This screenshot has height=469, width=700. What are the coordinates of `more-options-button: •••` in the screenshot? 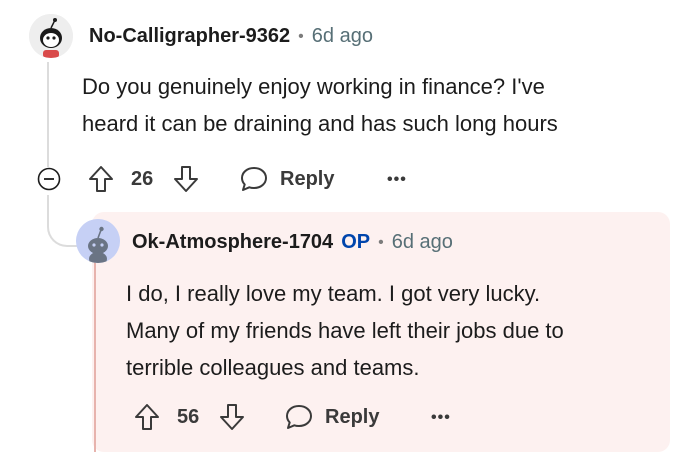 It's located at (397, 180).